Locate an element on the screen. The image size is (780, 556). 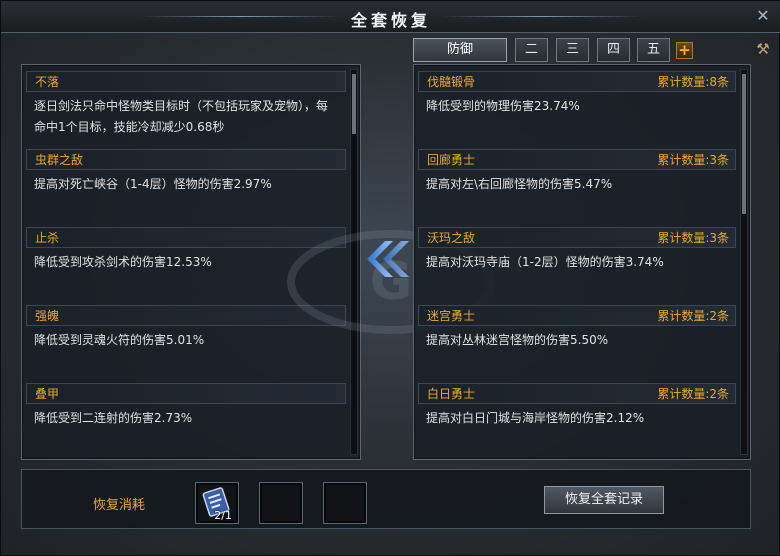
entry-description: 提高对丛林迷宫怪物的伤害5.50% is located at coordinates (517, 340).